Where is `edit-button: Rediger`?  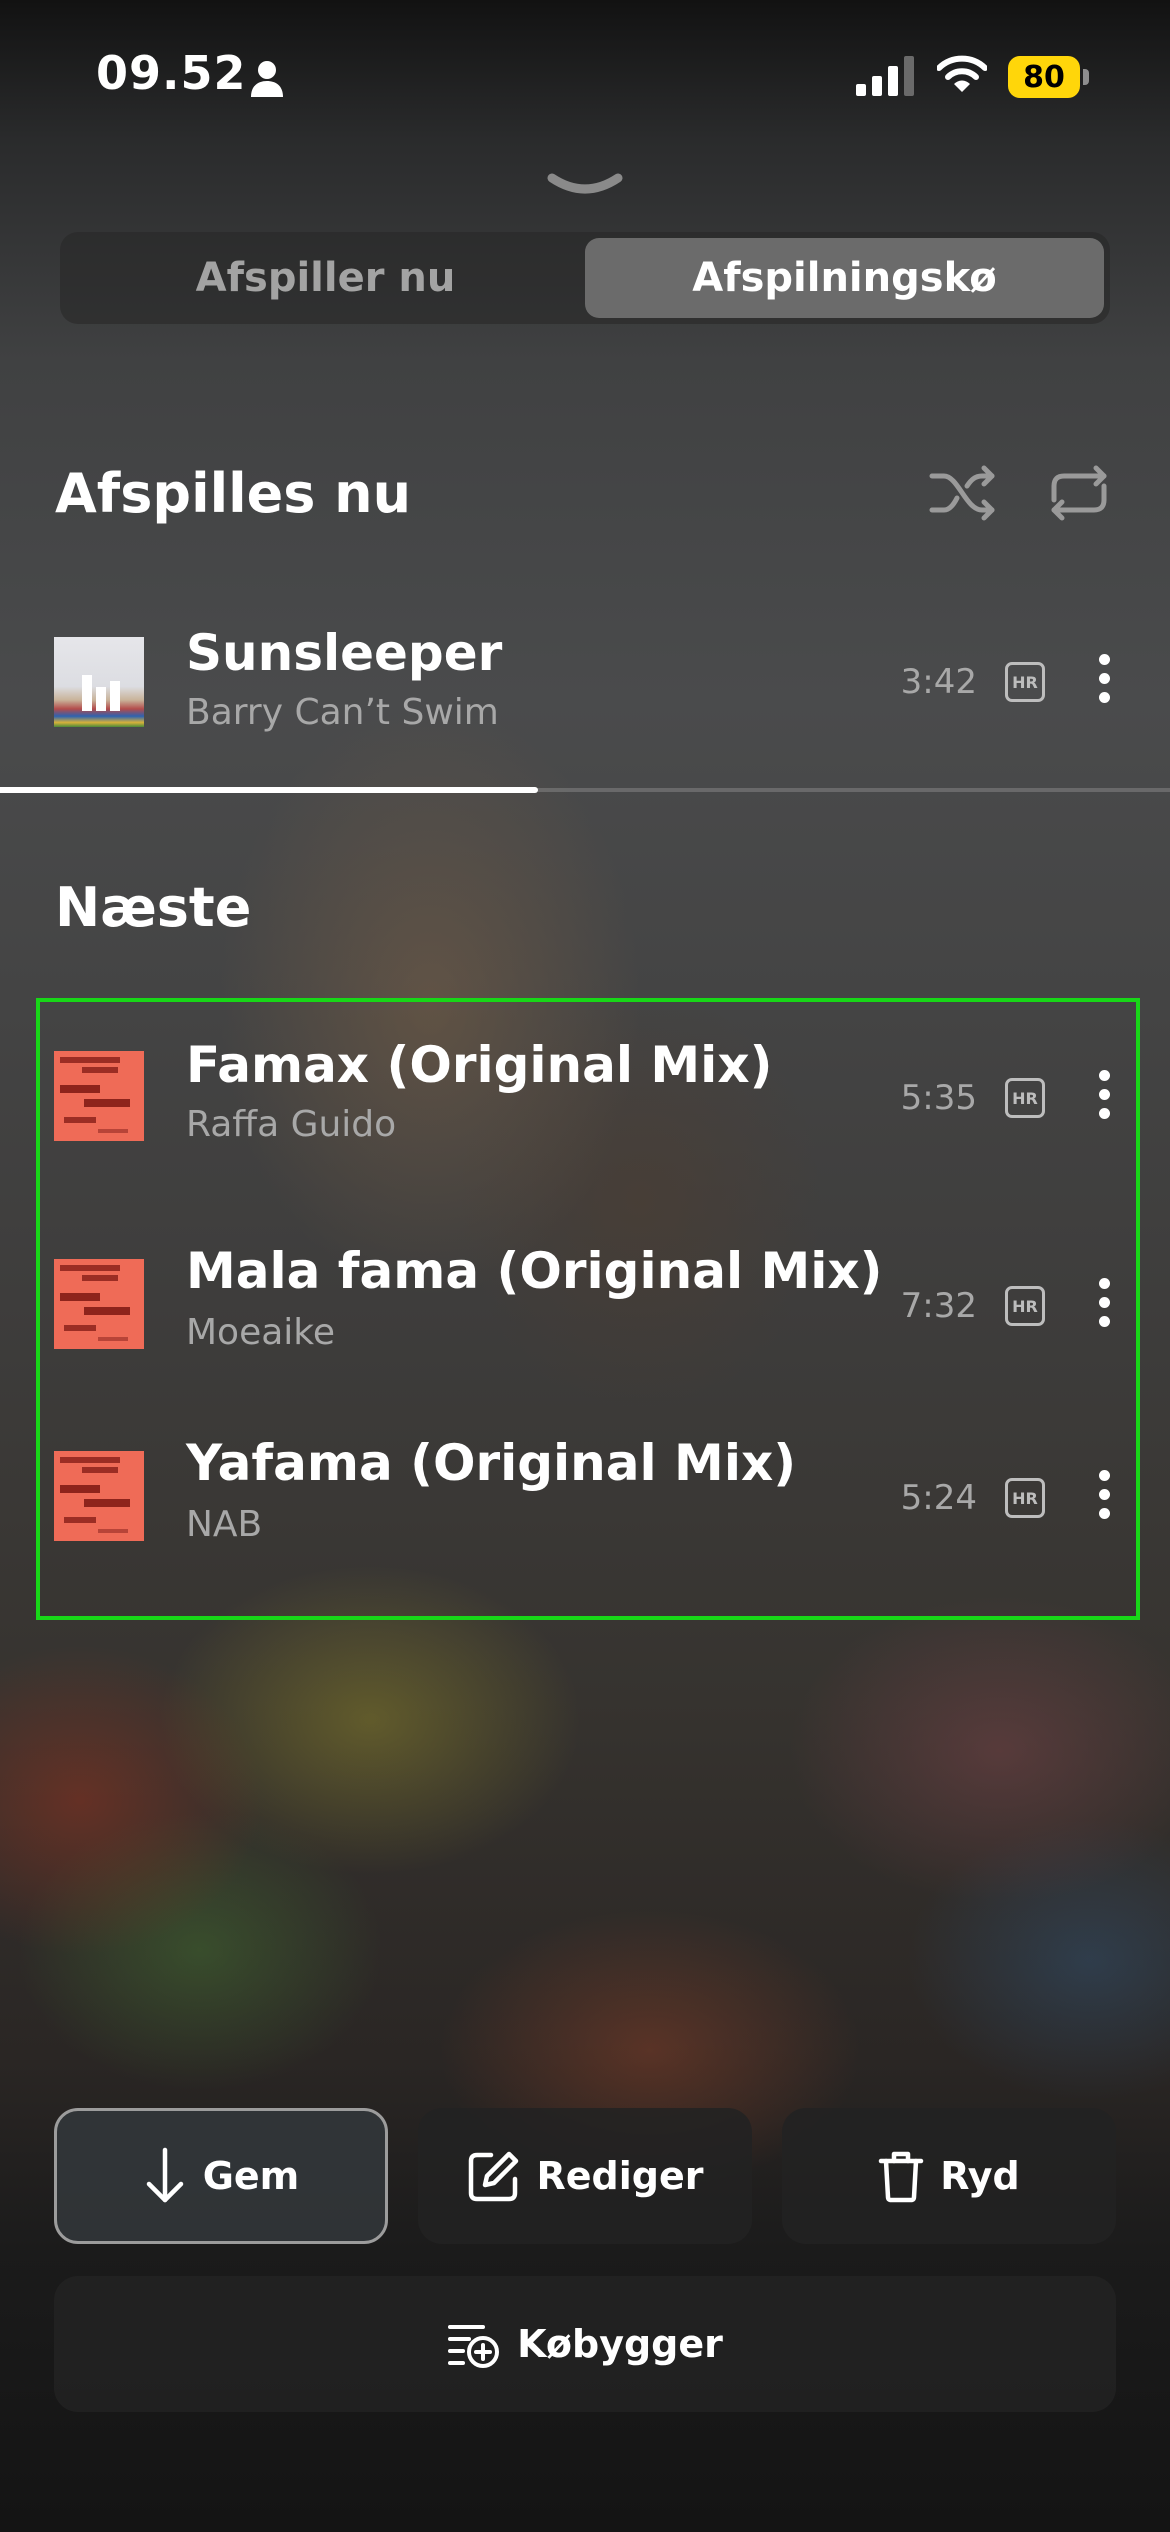 edit-button: Rediger is located at coordinates (585, 2176).